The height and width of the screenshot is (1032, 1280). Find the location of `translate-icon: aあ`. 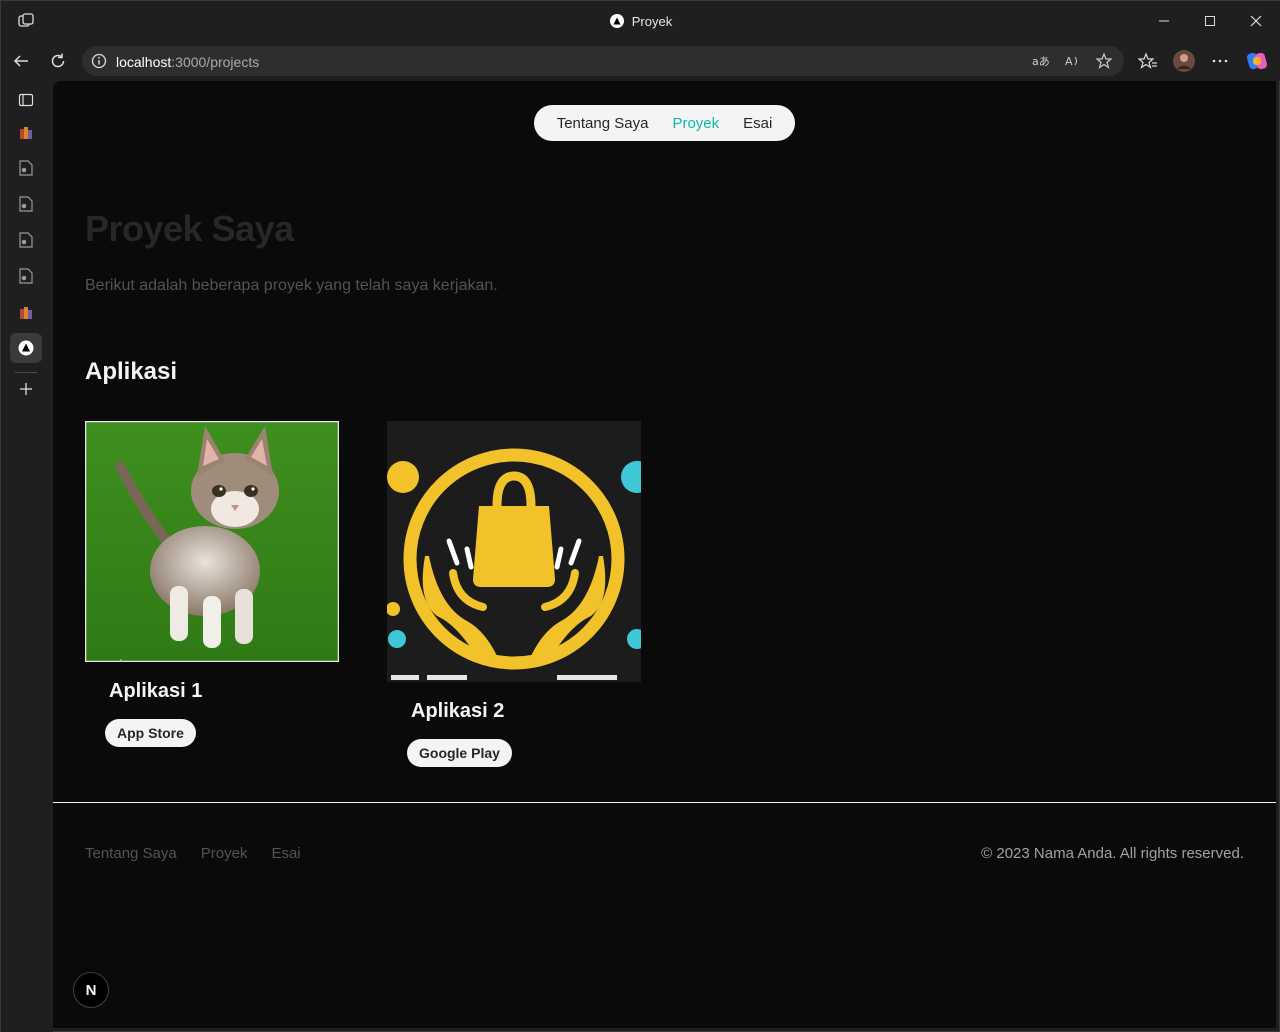

translate-icon: aあ is located at coordinates (1040, 61).